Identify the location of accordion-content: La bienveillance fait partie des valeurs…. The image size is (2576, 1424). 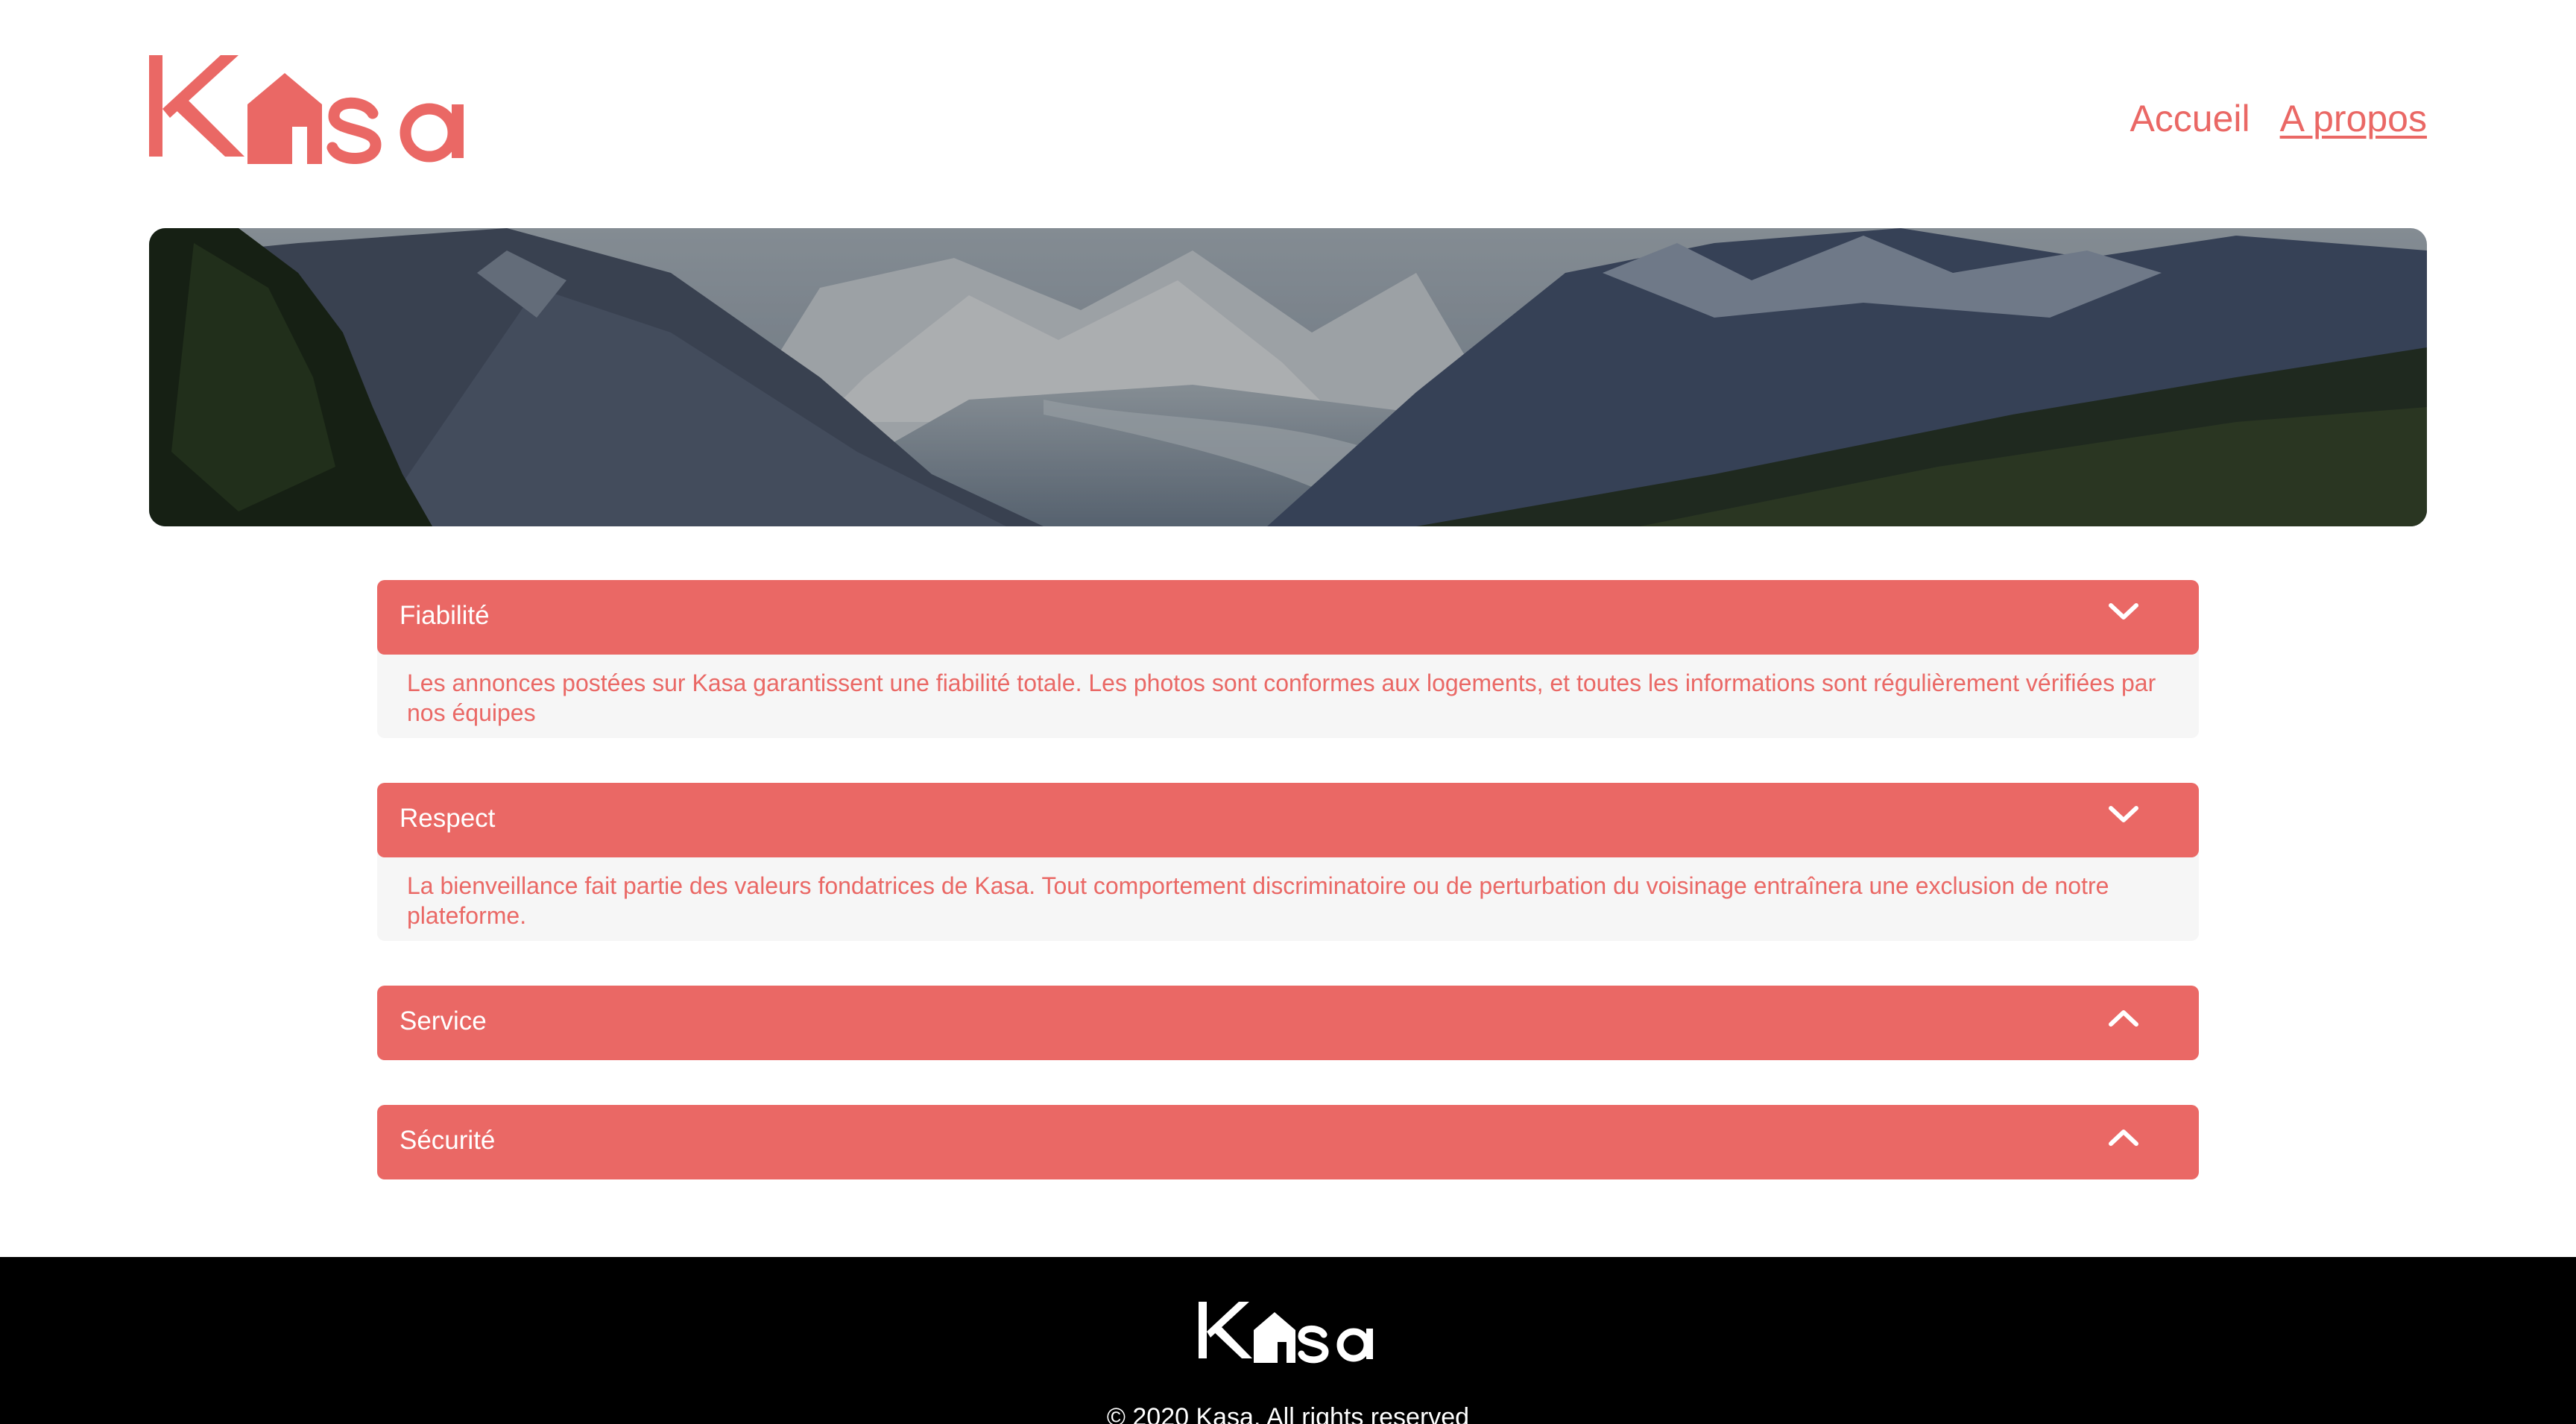
(1288, 896).